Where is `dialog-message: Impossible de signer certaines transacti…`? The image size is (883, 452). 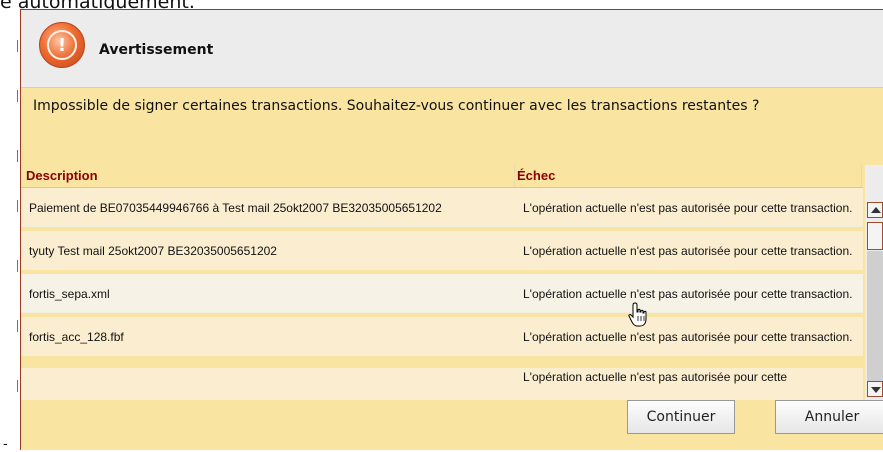
dialog-message: Impossible de signer certaines transacti… is located at coordinates (396, 106).